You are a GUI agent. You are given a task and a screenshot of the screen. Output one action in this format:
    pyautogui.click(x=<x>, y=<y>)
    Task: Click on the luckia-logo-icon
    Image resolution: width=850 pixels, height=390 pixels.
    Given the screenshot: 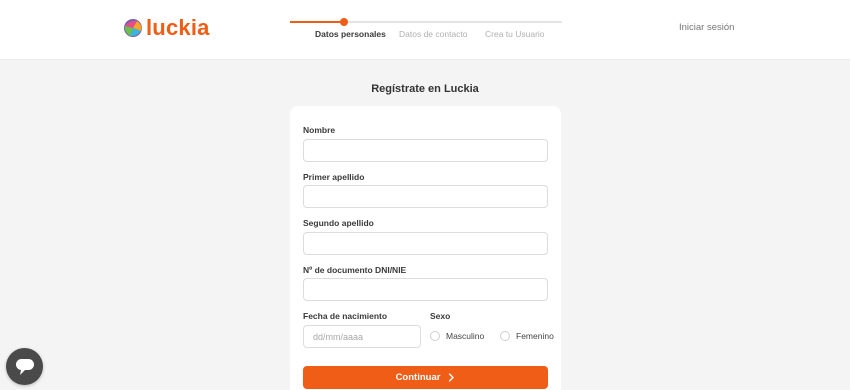 What is the action you would take?
    pyautogui.click(x=133, y=28)
    